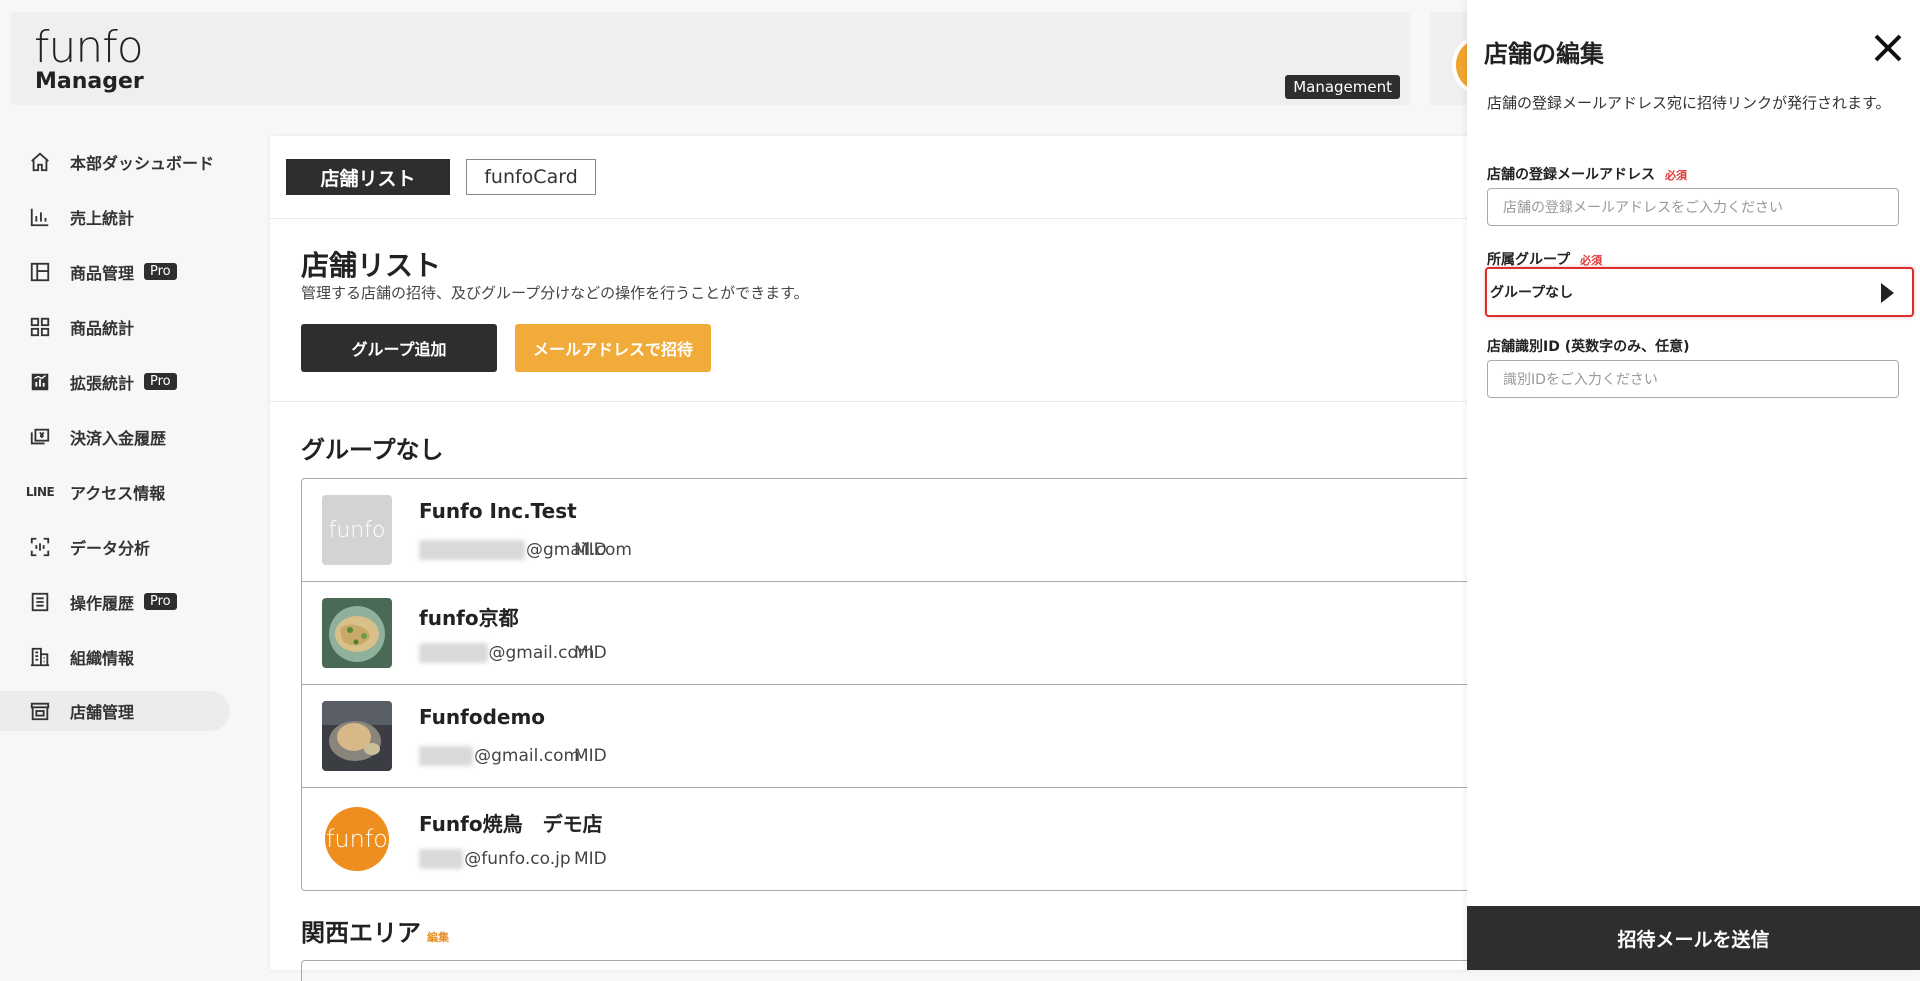  What do you see at coordinates (1529, 260) in the screenshot?
I see `group-label-text: 所属グループ` at bounding box center [1529, 260].